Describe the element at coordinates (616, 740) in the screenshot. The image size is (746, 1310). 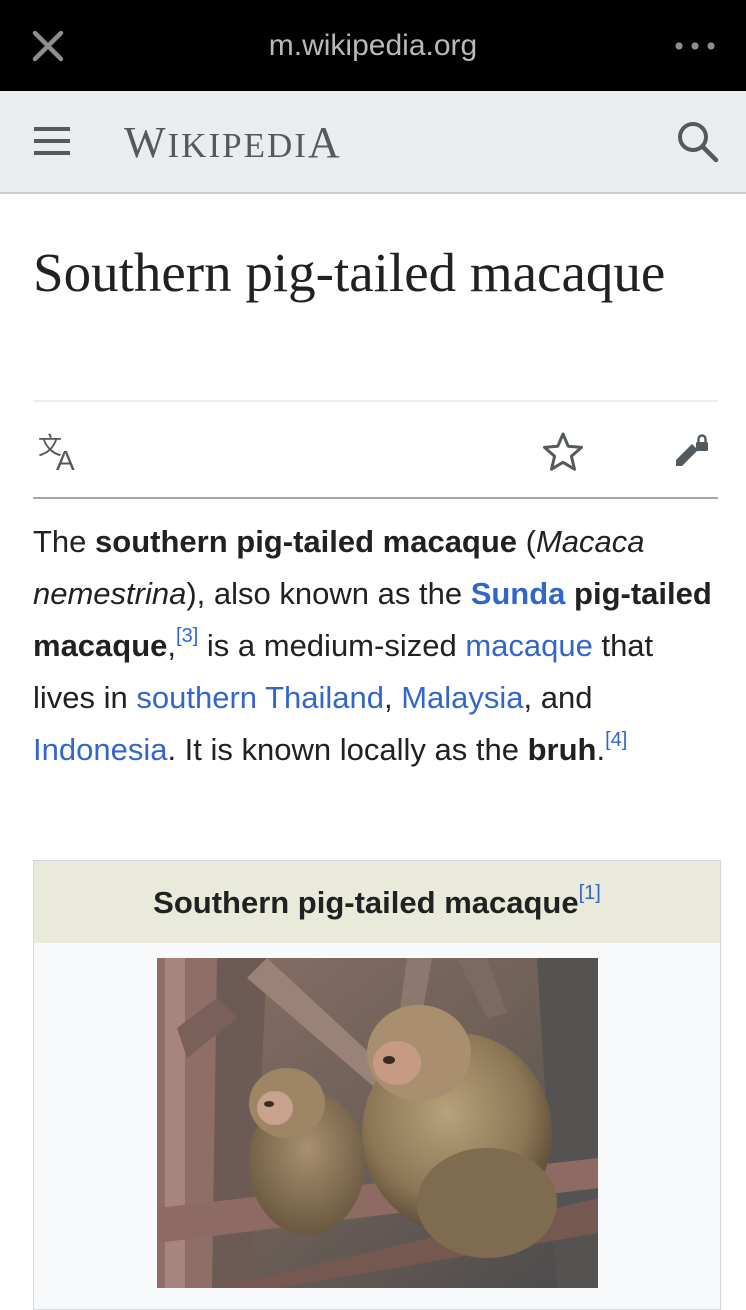
I see `reference-4: [4]` at that location.